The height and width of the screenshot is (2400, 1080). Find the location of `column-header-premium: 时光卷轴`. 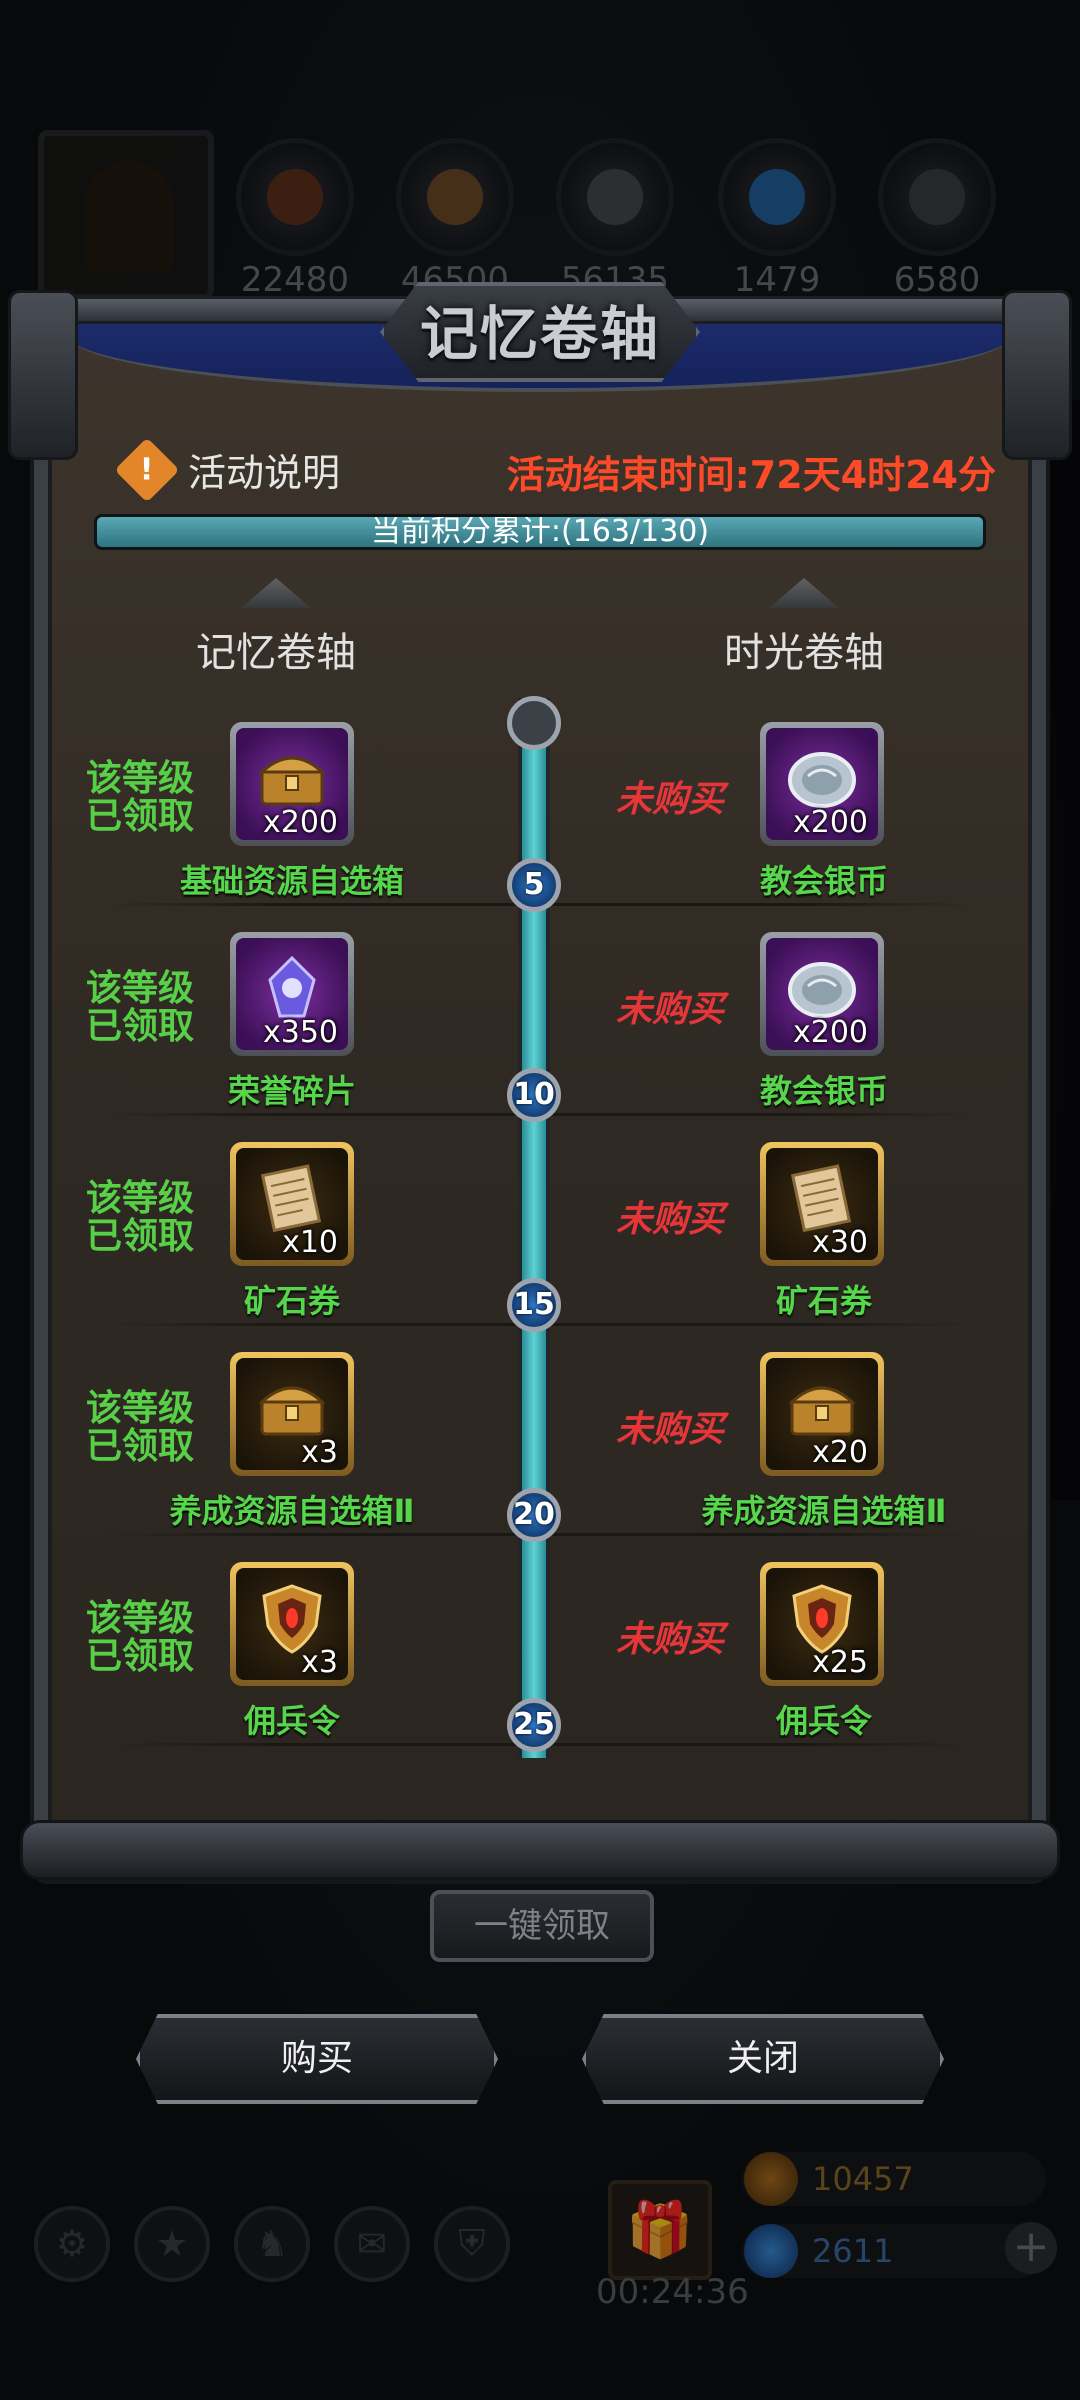

column-header-premium: 时光卷轴 is located at coordinates (804, 628).